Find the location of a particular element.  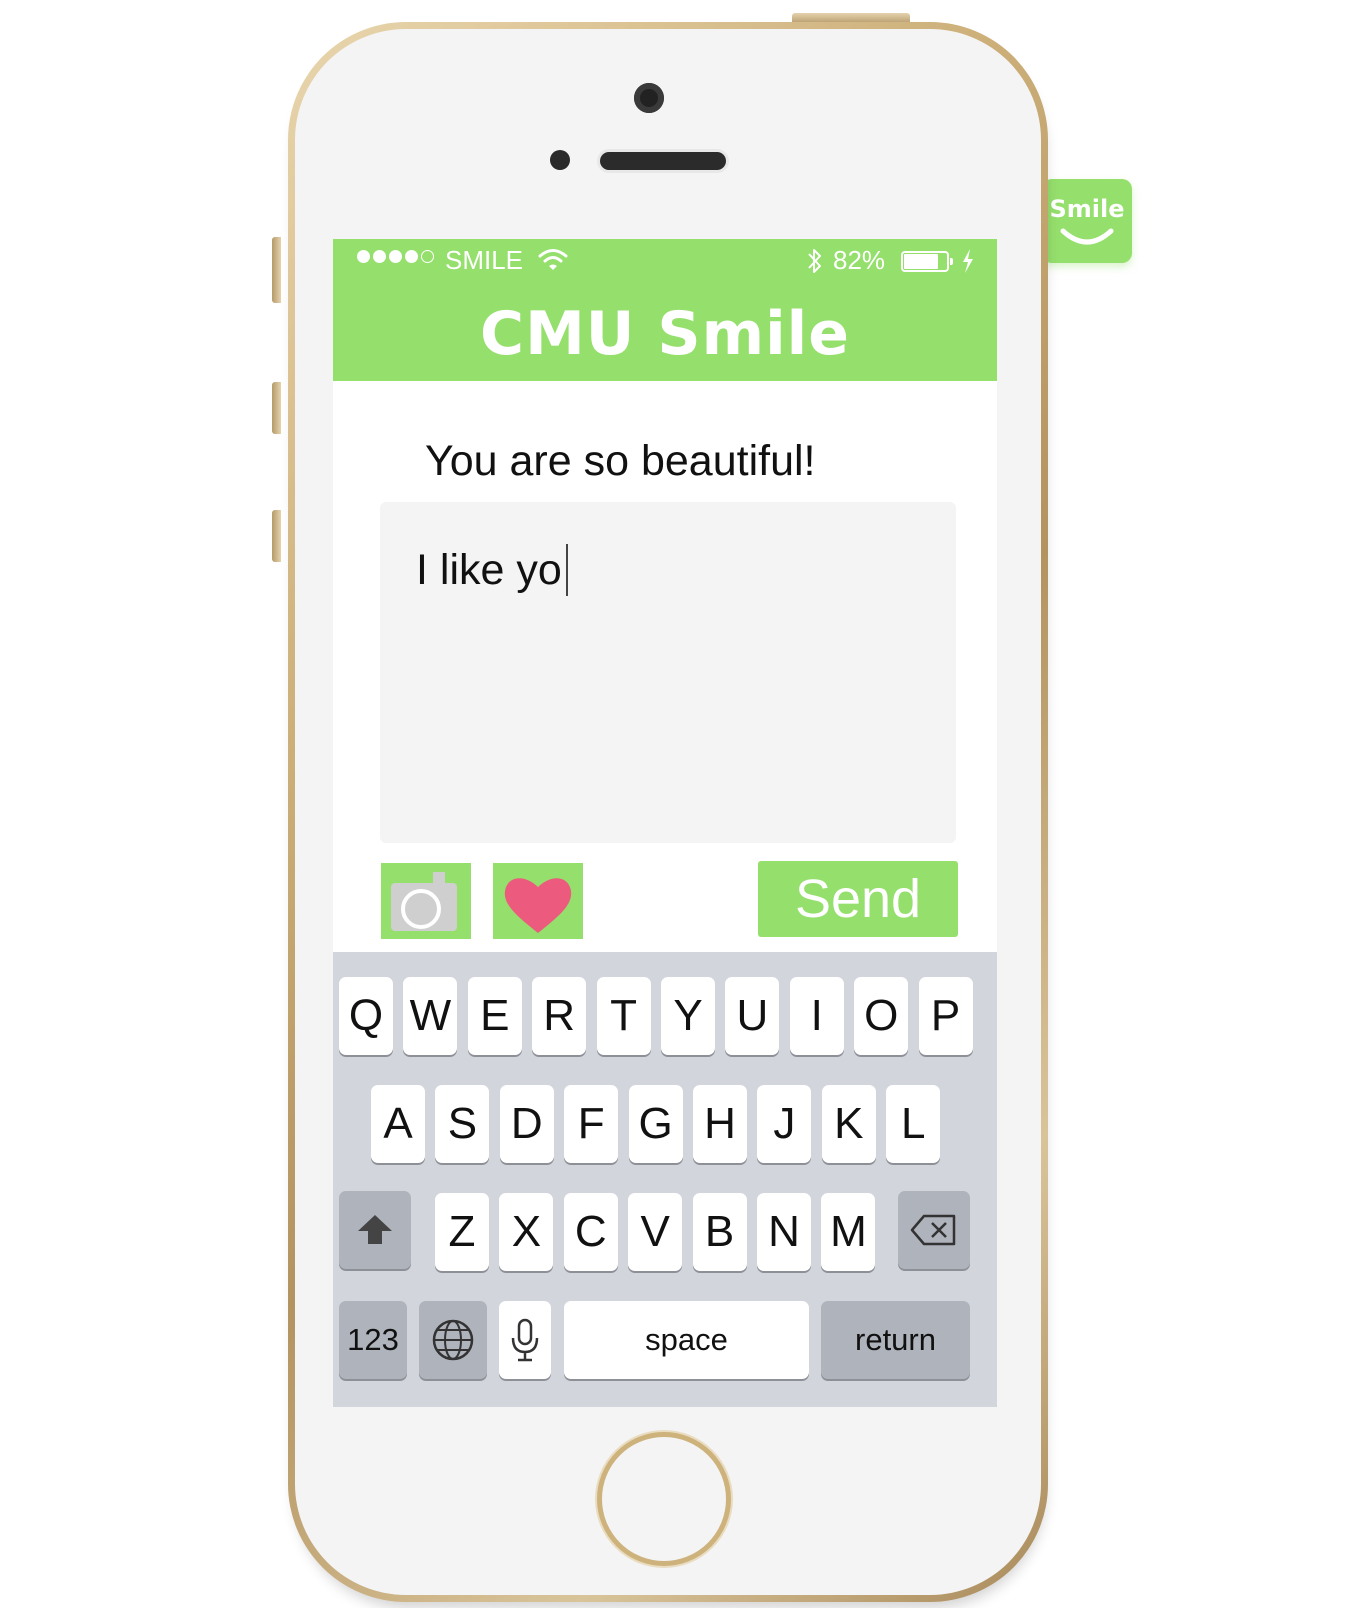

app-icon-label: Smile is located at coordinates (1087, 209).